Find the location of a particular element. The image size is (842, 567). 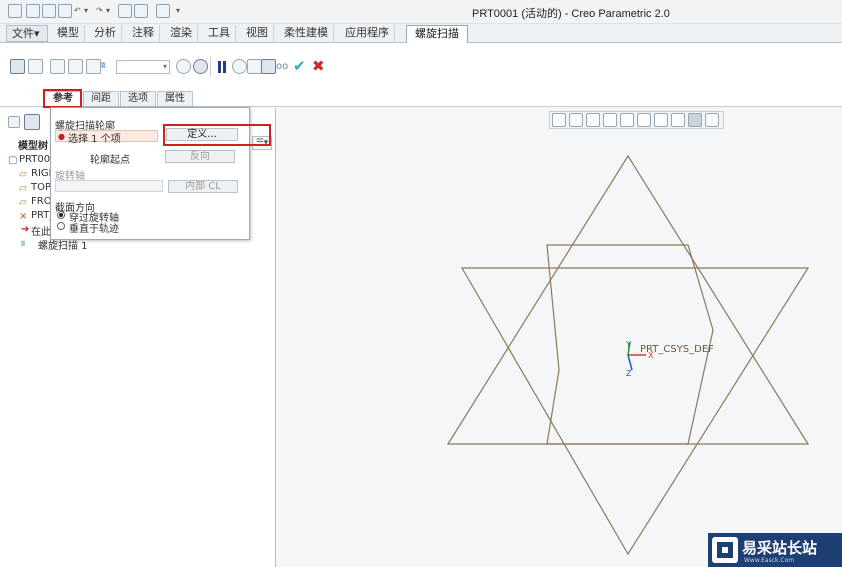

watermark-logo-icon is located at coordinates (725, 550).